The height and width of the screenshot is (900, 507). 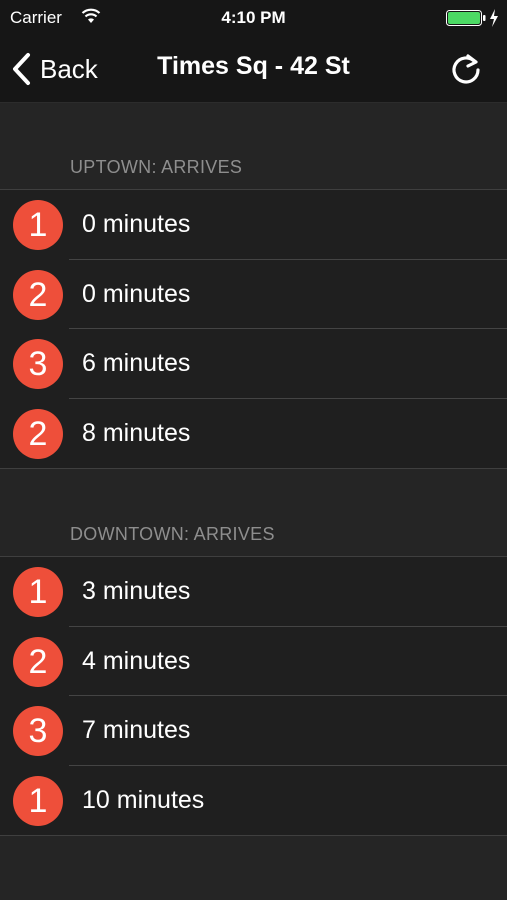 I want to click on list-item: 2 8 minutes, so click(x=253, y=434).